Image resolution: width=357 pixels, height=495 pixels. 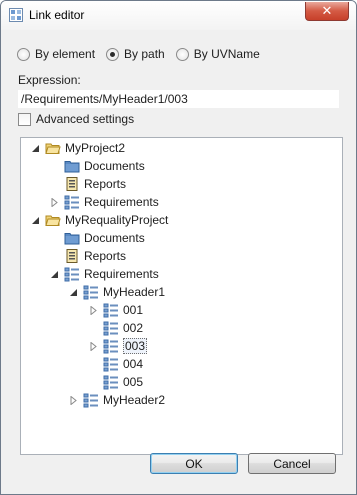 I want to click on radio-by-element-indicator, so click(x=23, y=54).